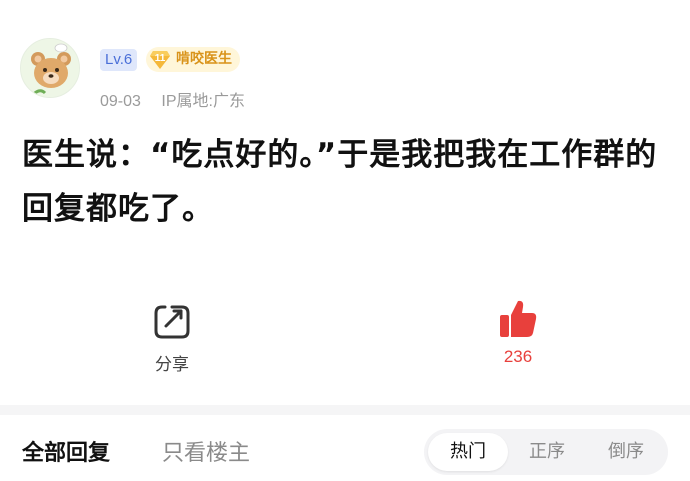  What do you see at coordinates (345, 410) in the screenshot?
I see `section-divider` at bounding box center [345, 410].